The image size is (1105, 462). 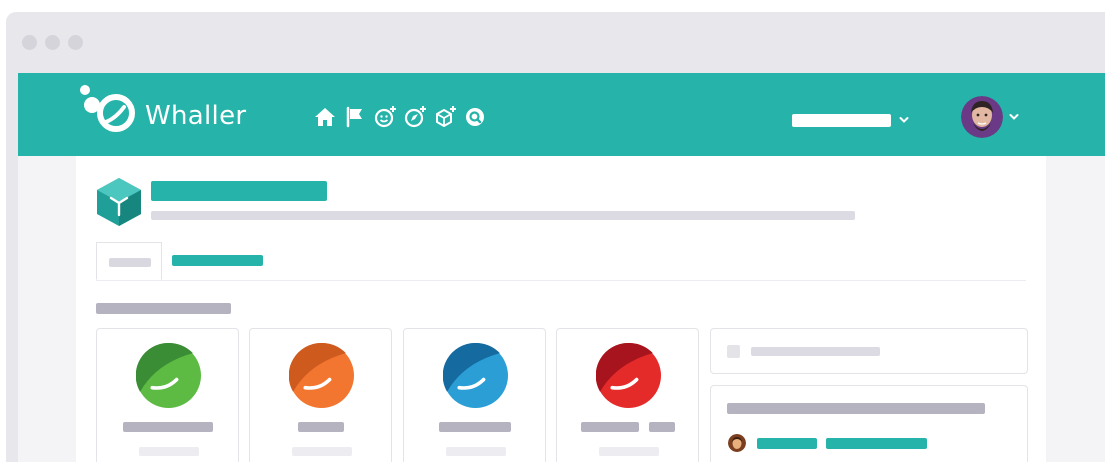 I want to click on window-close-dot, so click(x=29, y=42).